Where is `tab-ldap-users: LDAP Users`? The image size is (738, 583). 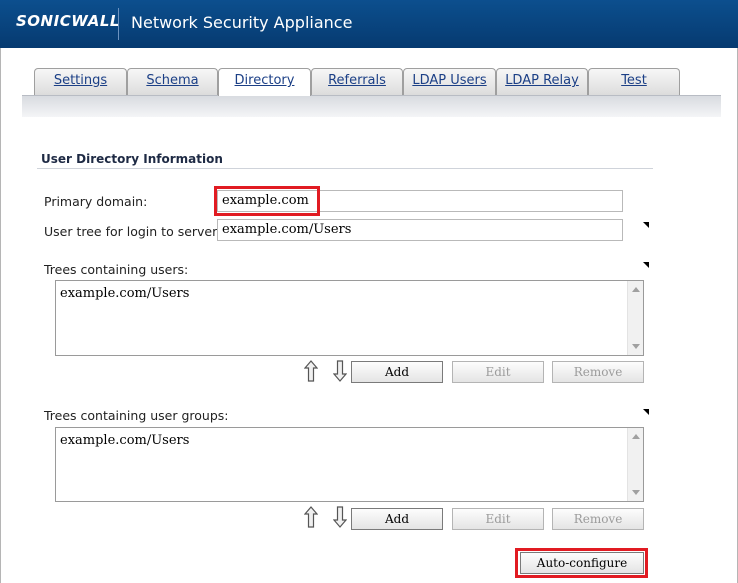
tab-ldap-users: LDAP Users is located at coordinates (449, 81).